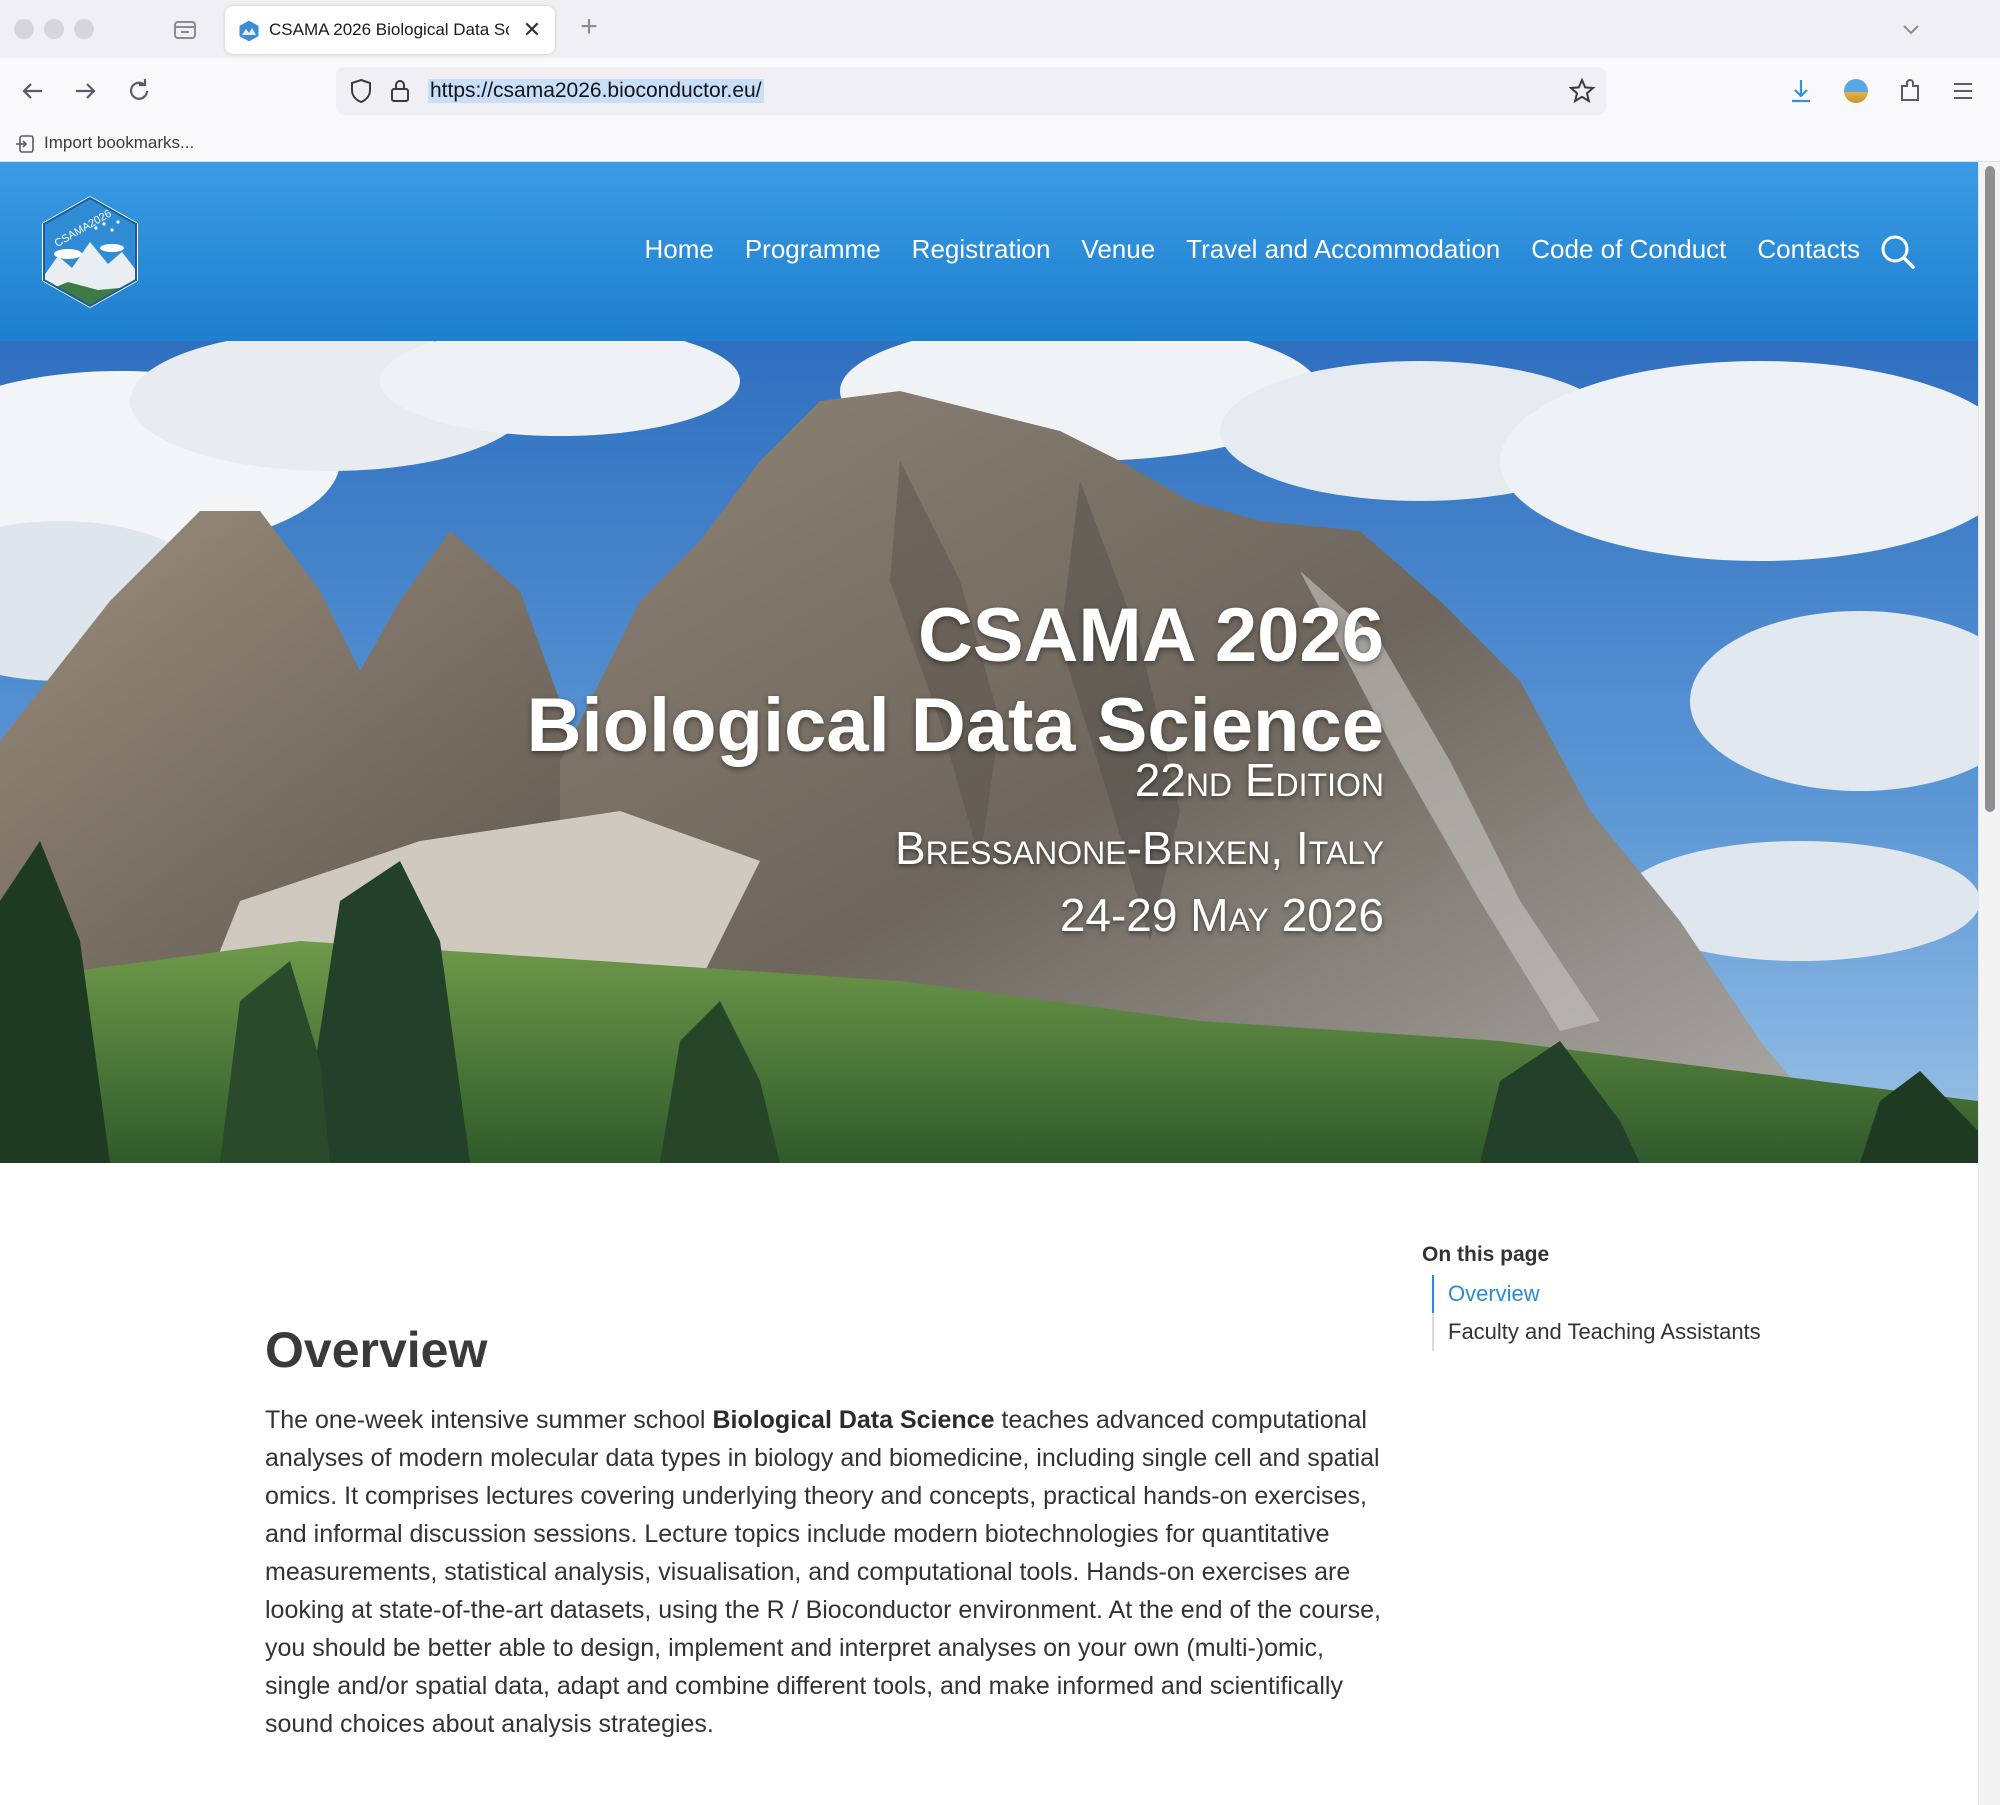  Describe the element at coordinates (678, 249) in the screenshot. I see `nav-home: Home` at that location.